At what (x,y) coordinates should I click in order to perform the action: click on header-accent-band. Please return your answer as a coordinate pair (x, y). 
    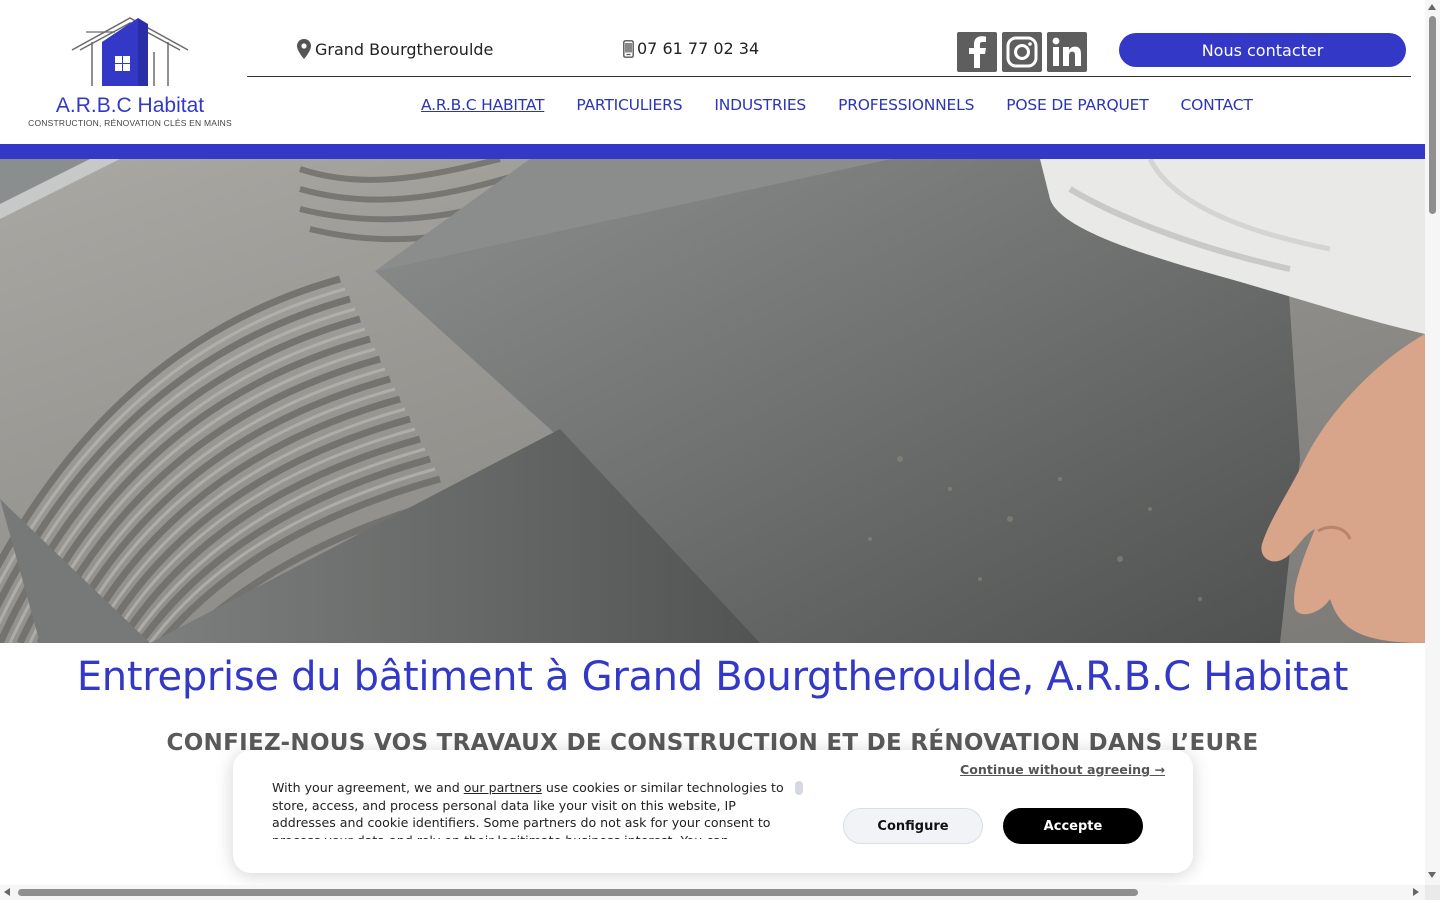
    Looking at the image, I should click on (712, 151).